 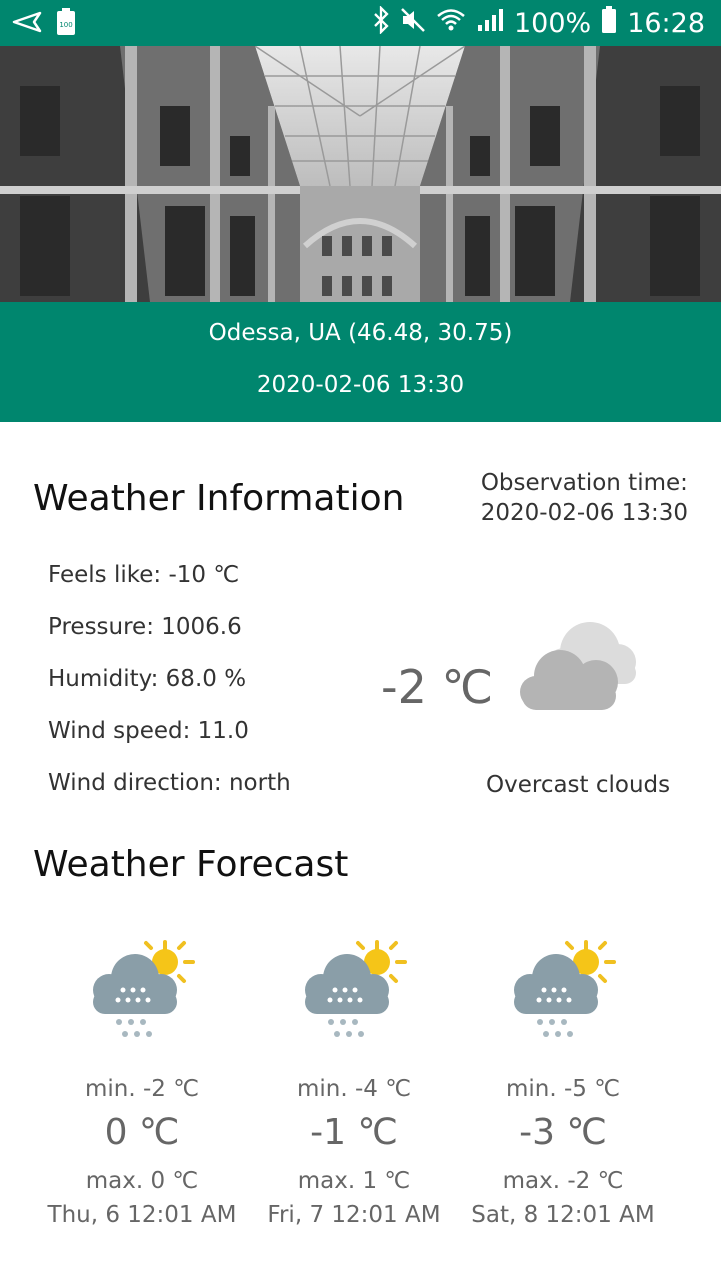 What do you see at coordinates (563, 1132) in the screenshot?
I see `forecast-temp: -3 ℃` at bounding box center [563, 1132].